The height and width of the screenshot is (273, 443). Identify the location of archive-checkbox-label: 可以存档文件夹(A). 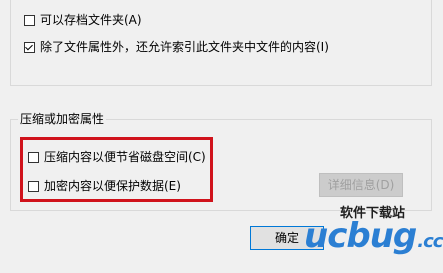
(91, 20).